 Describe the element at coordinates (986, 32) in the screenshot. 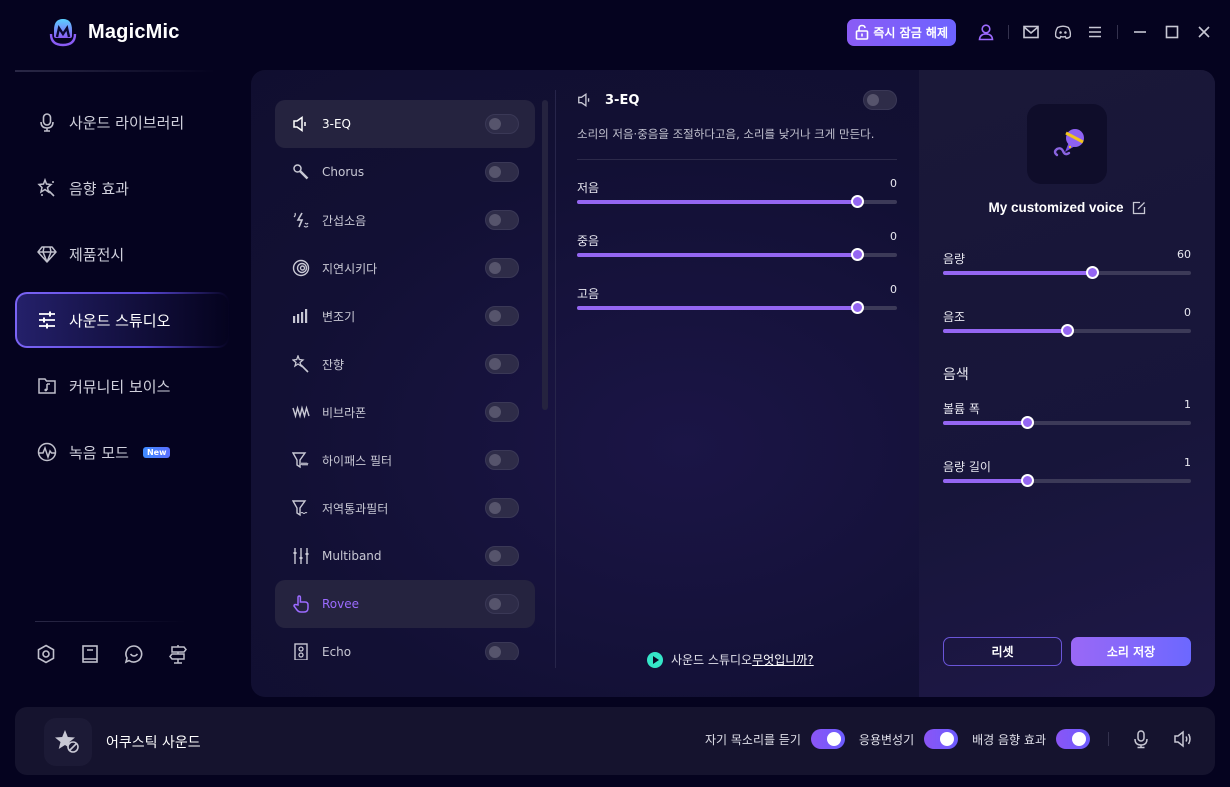

I see `user-account-button` at that location.